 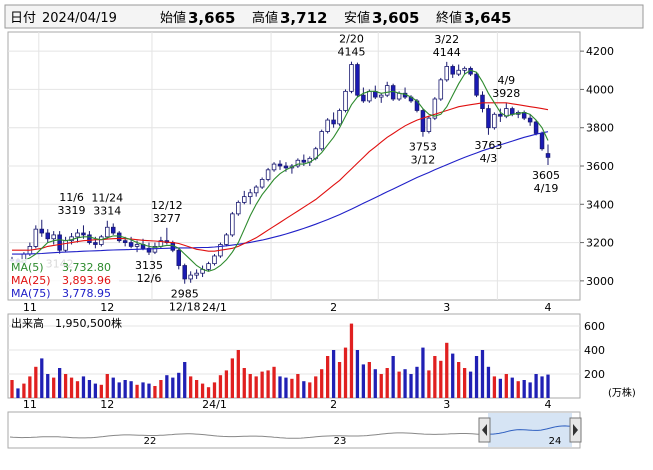 What do you see at coordinates (600, 128) in the screenshot?
I see `price-tick-label: 3800` at bounding box center [600, 128].